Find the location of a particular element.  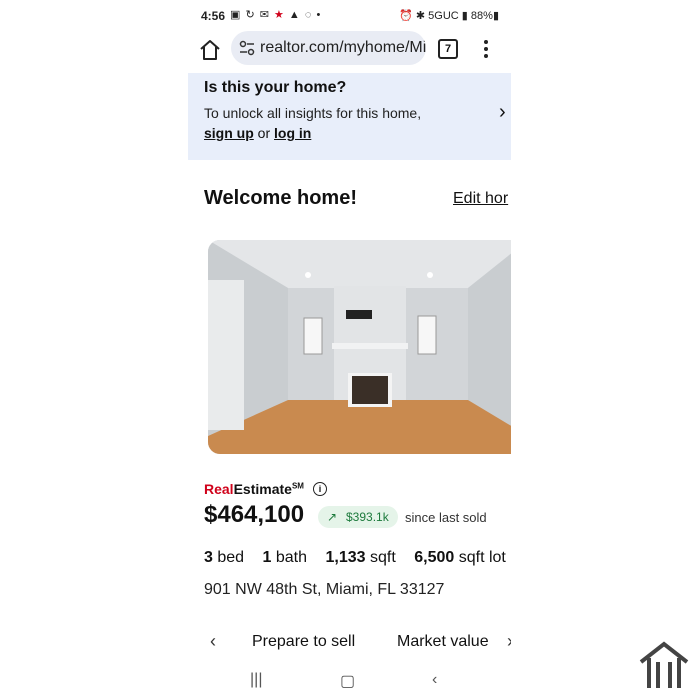

lot-value: 6,500 is located at coordinates (434, 557).